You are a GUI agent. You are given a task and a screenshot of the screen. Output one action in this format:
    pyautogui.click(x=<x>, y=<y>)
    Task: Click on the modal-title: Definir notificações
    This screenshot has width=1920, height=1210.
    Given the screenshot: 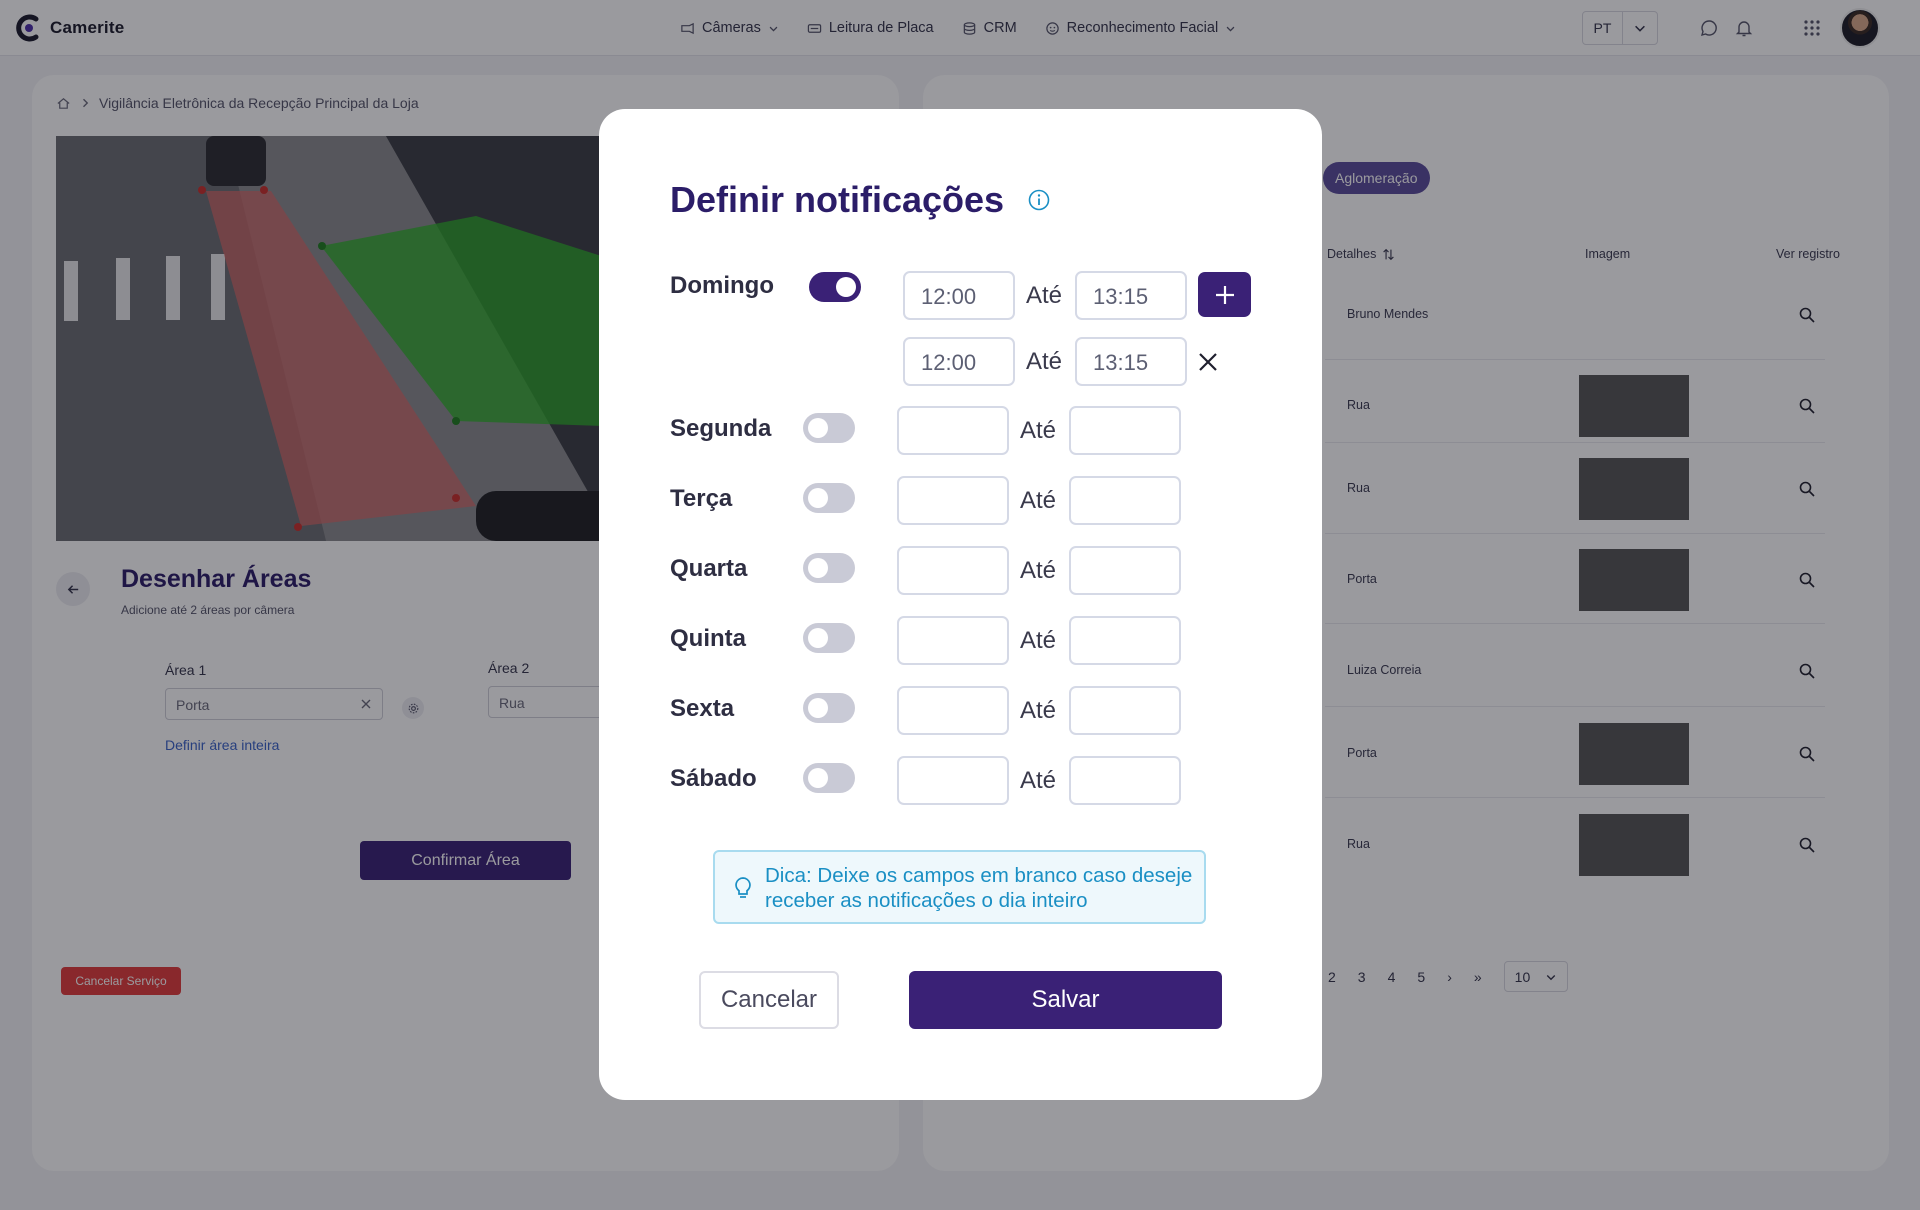 What is the action you would take?
    pyautogui.click(x=837, y=199)
    